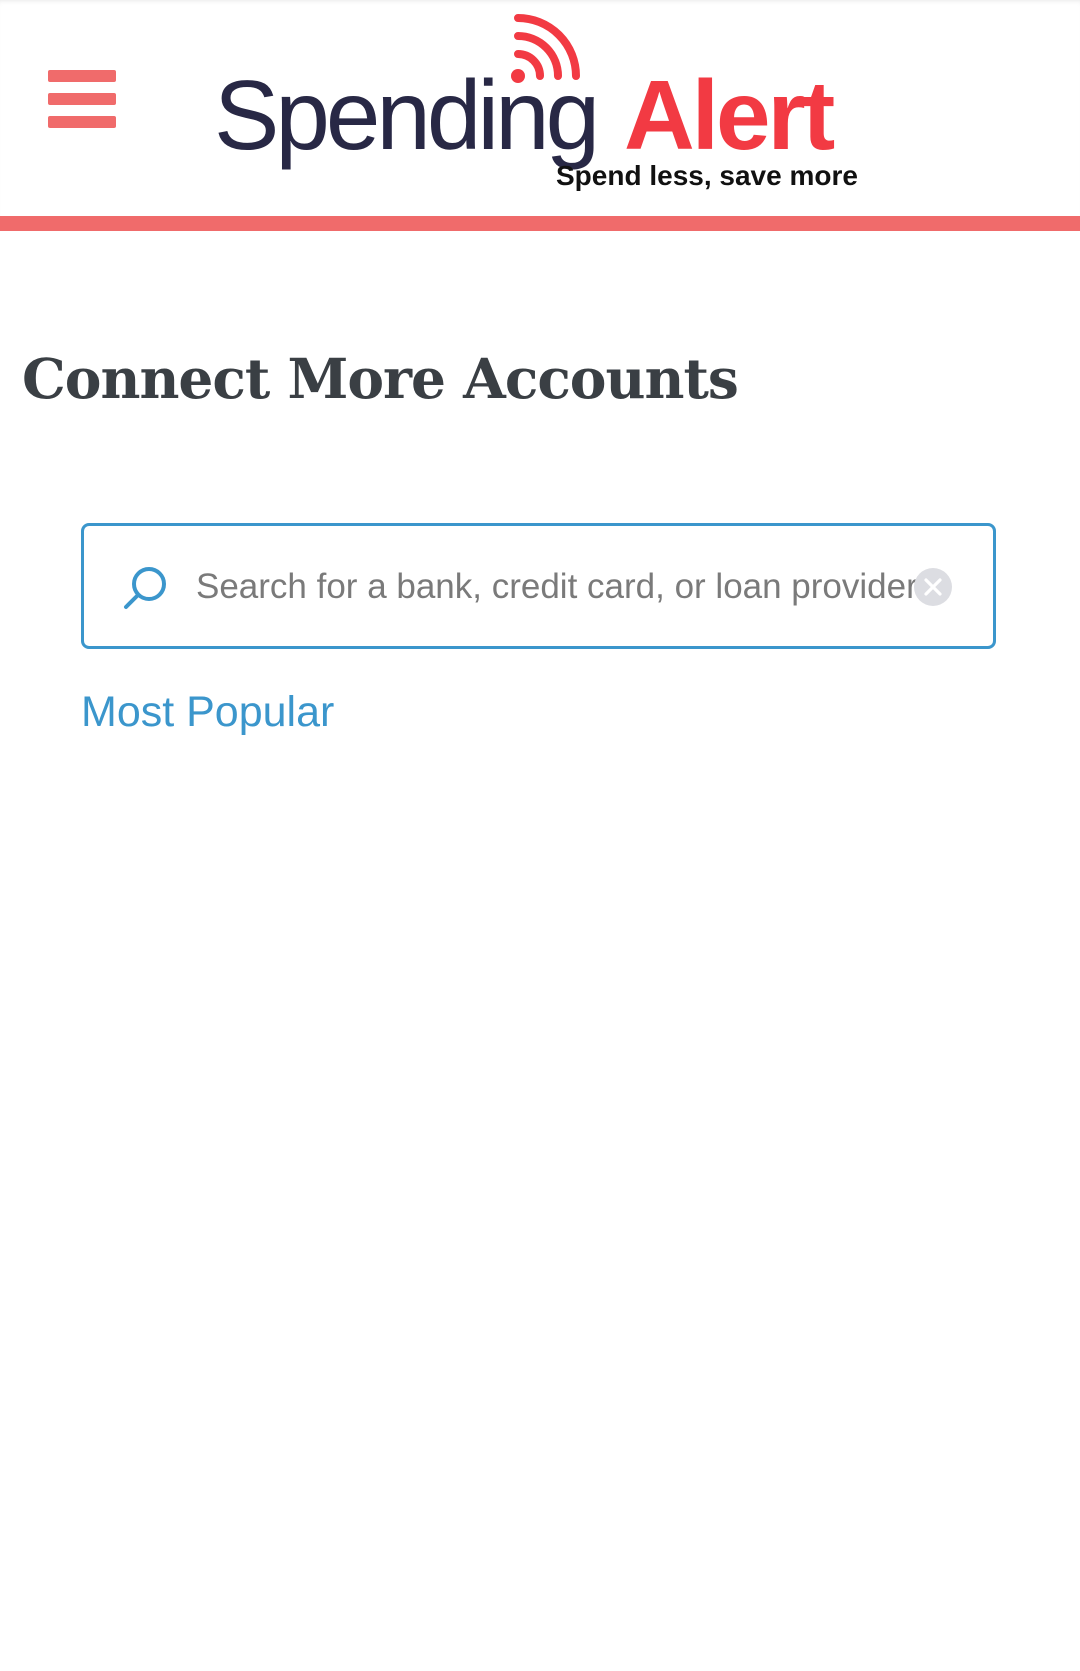 This screenshot has width=1080, height=1671. I want to click on search-input, so click(584, 587).